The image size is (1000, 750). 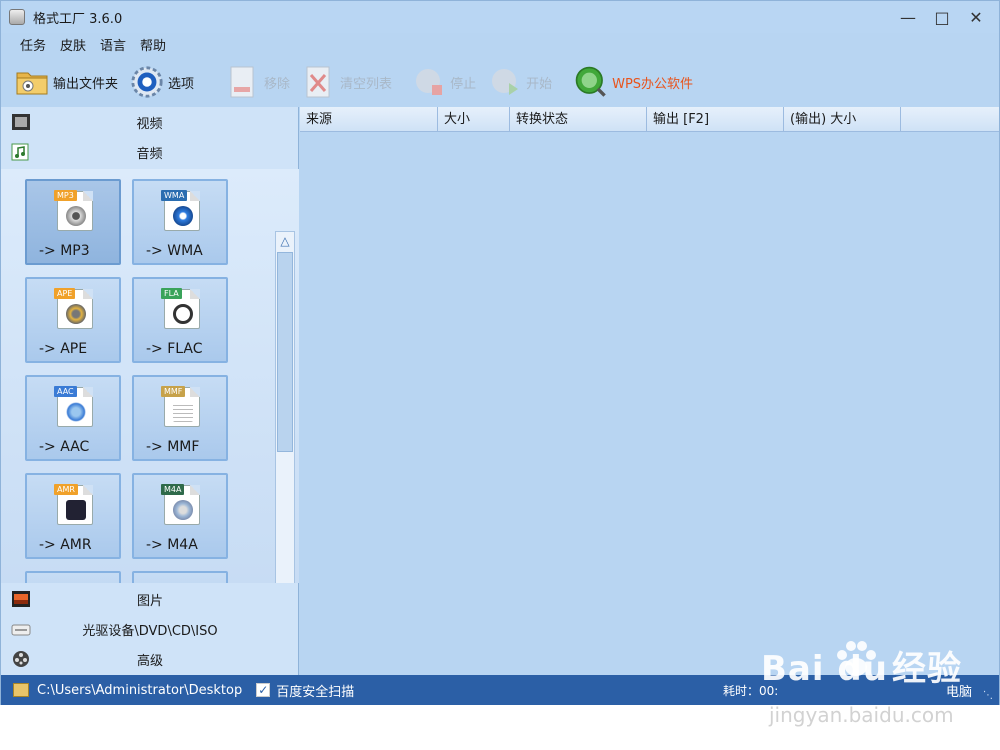 I want to click on toolbar: 输出文件夹 选项 移除 清空列表 停止 开始 WPS办公软件, so click(x=500, y=82).